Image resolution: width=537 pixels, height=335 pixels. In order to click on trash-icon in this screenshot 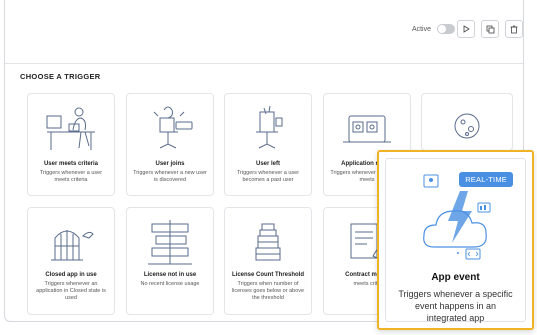, I will do `click(514, 29)`.